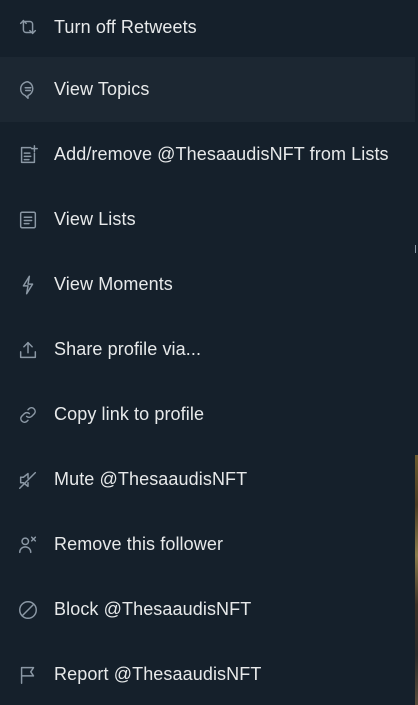 This screenshot has width=418, height=705. I want to click on list-add-icon, so click(28, 155).